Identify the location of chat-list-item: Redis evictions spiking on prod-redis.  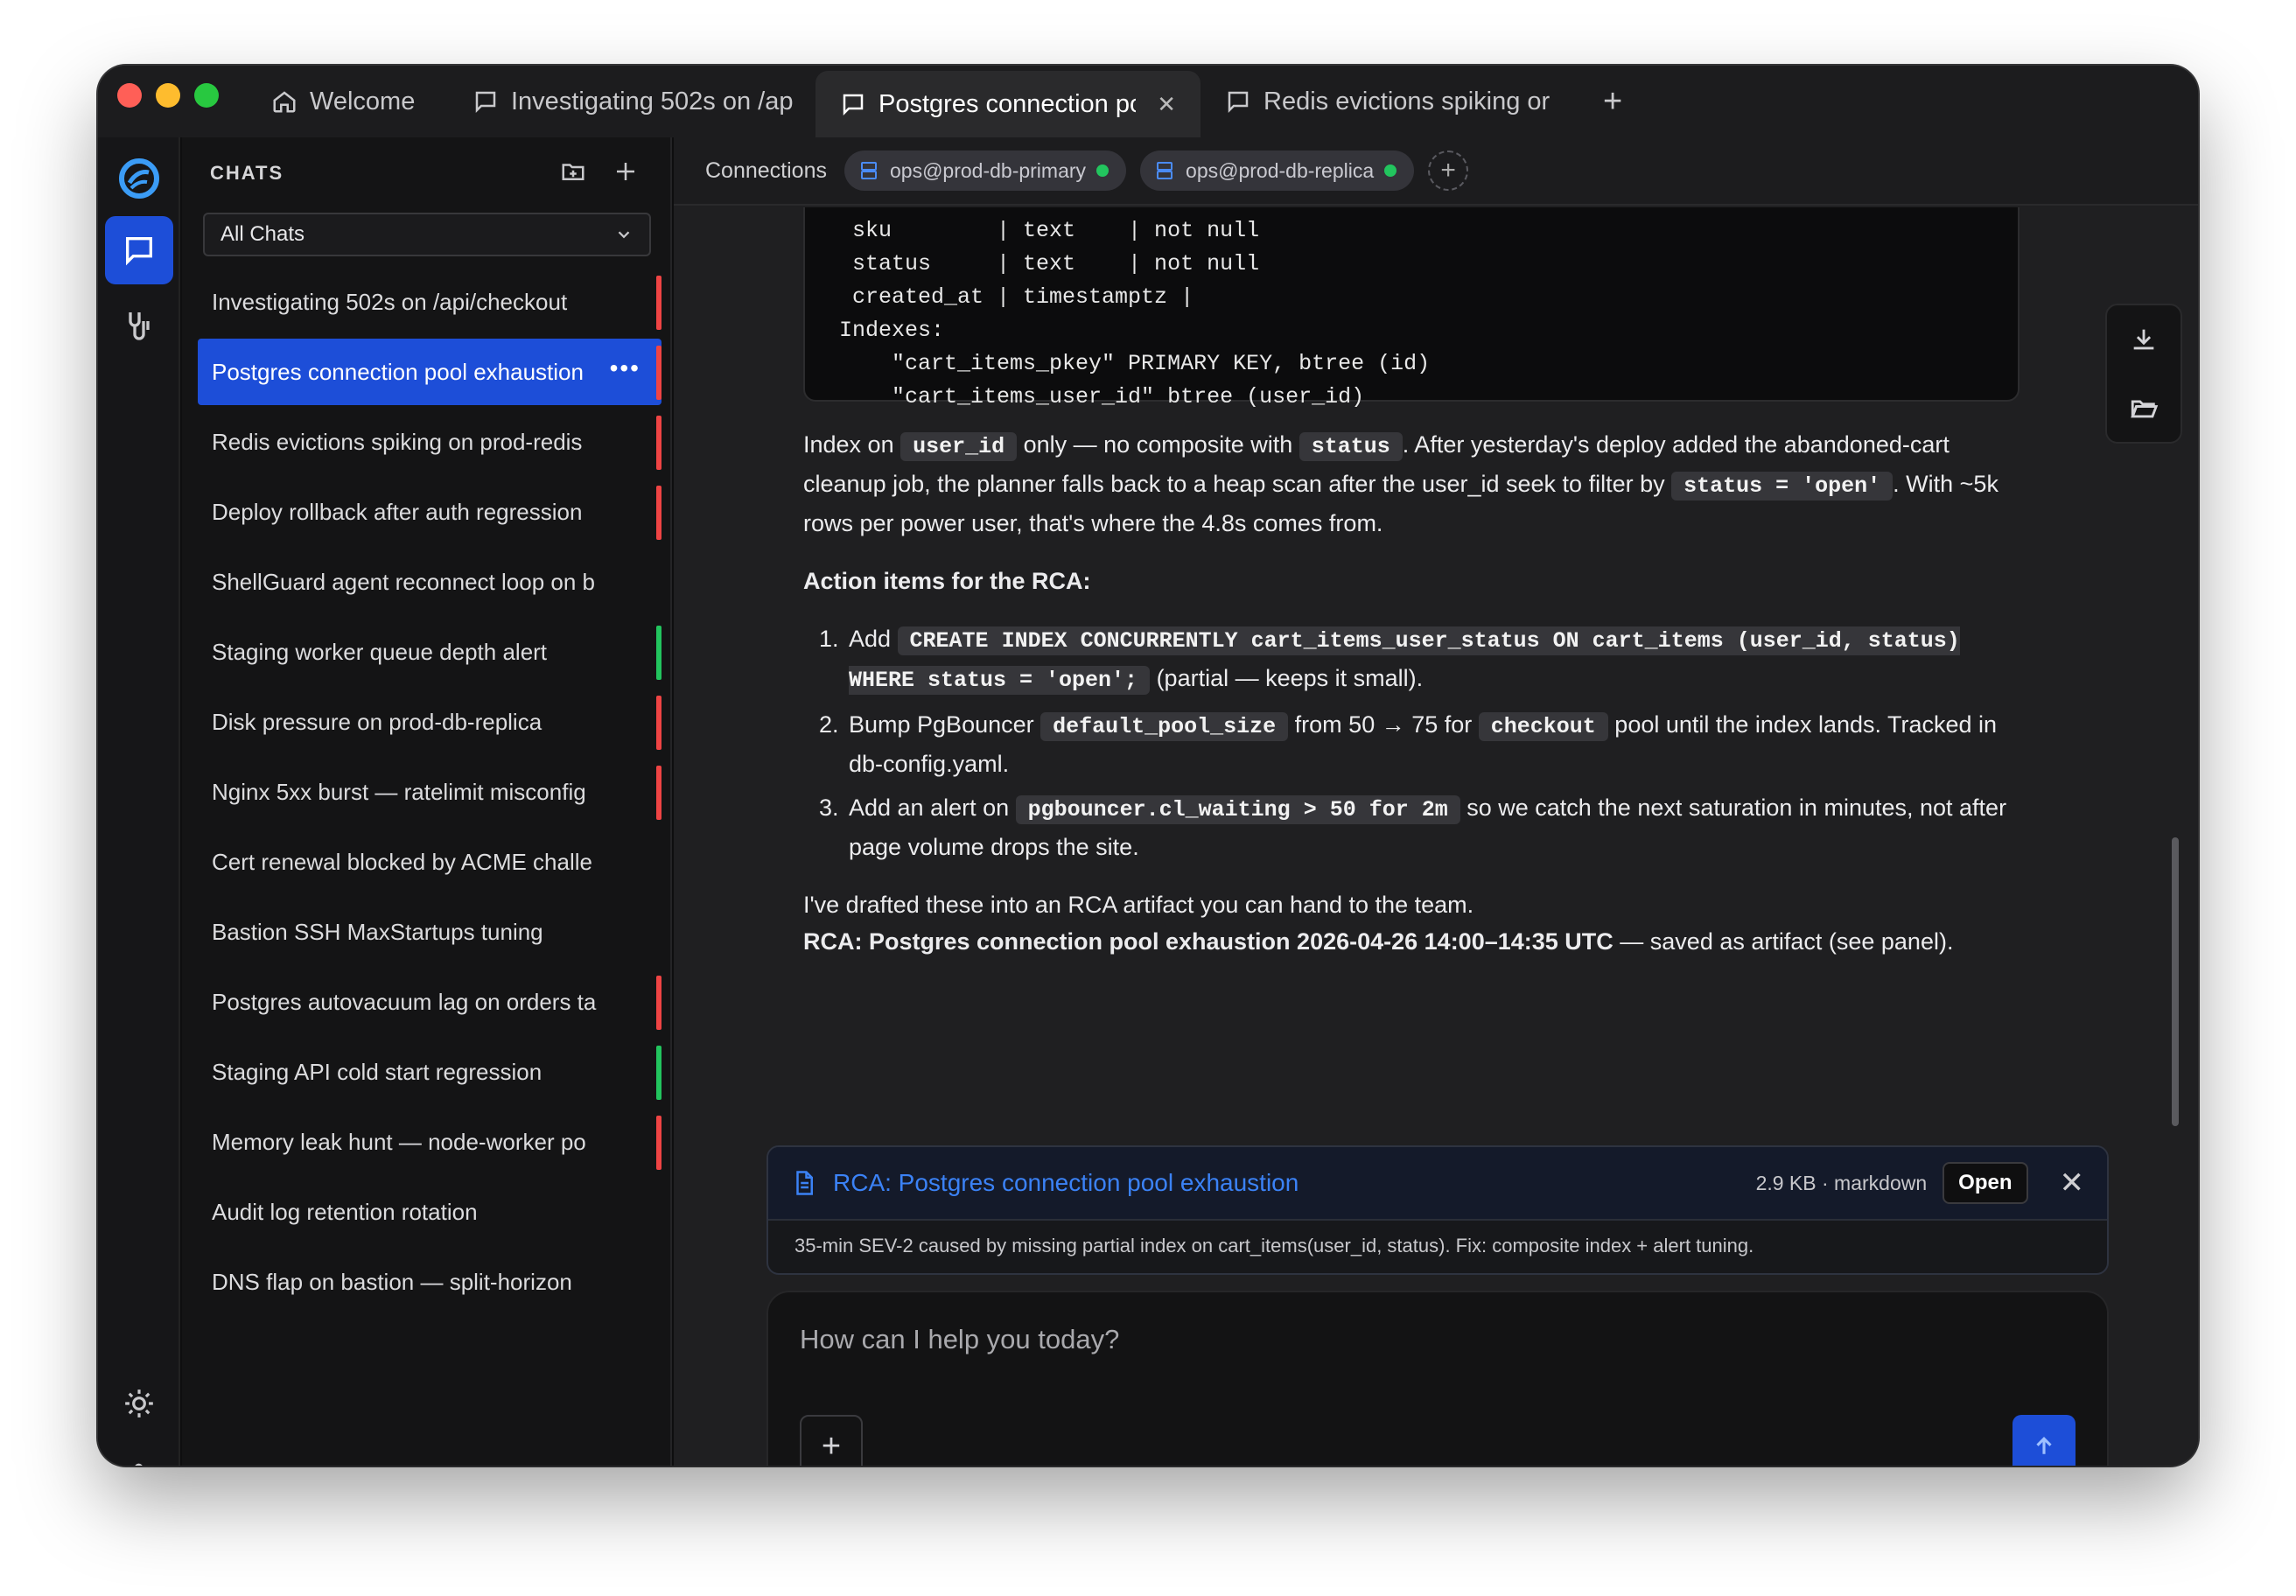
(430, 442).